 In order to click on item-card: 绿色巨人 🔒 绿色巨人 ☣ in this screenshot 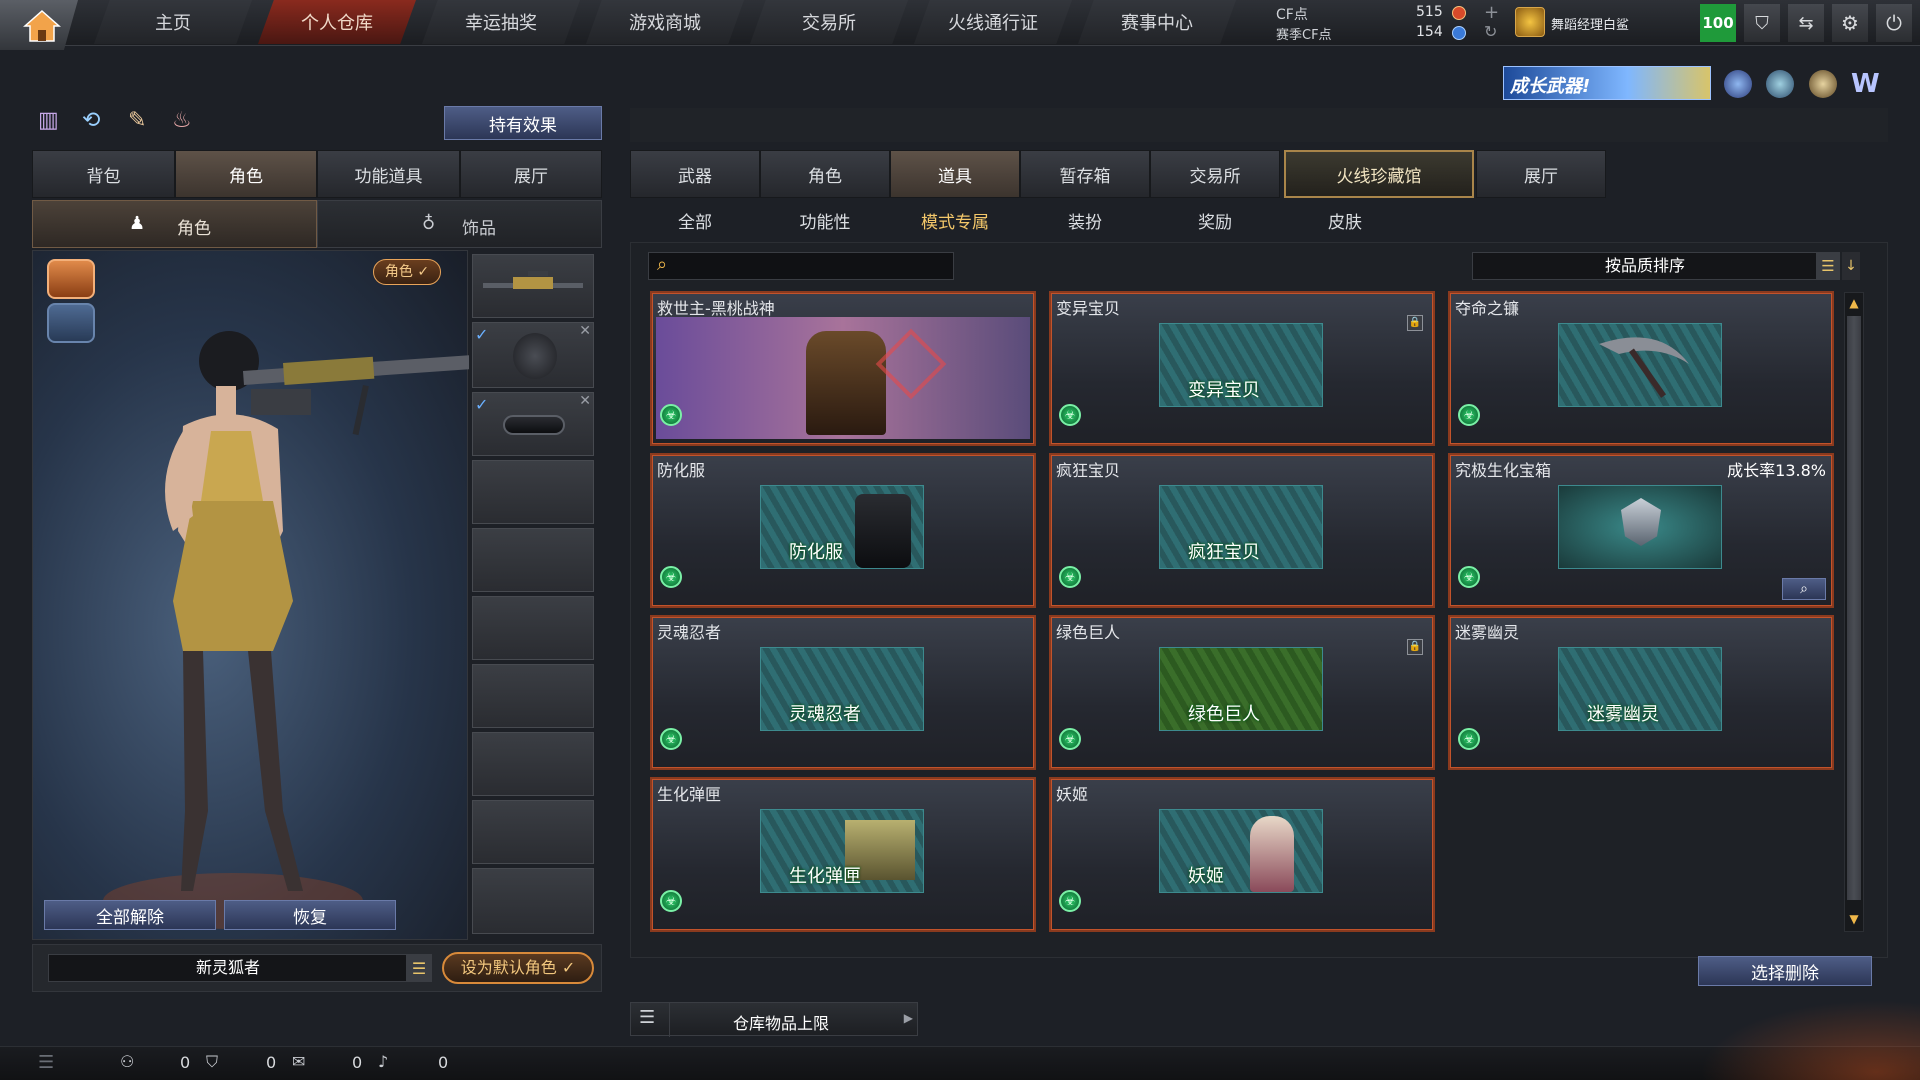, I will do `click(1242, 692)`.